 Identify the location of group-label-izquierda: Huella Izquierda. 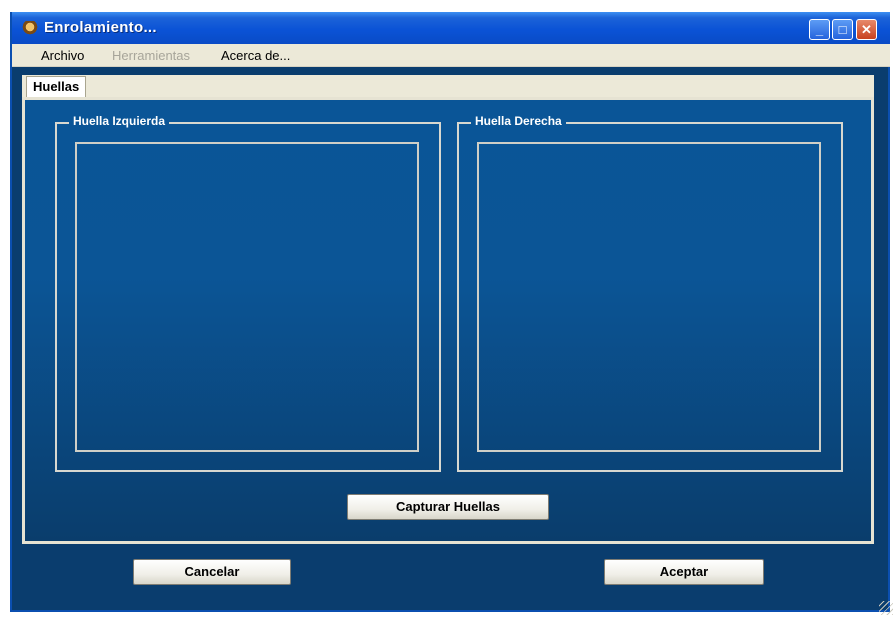
(119, 121).